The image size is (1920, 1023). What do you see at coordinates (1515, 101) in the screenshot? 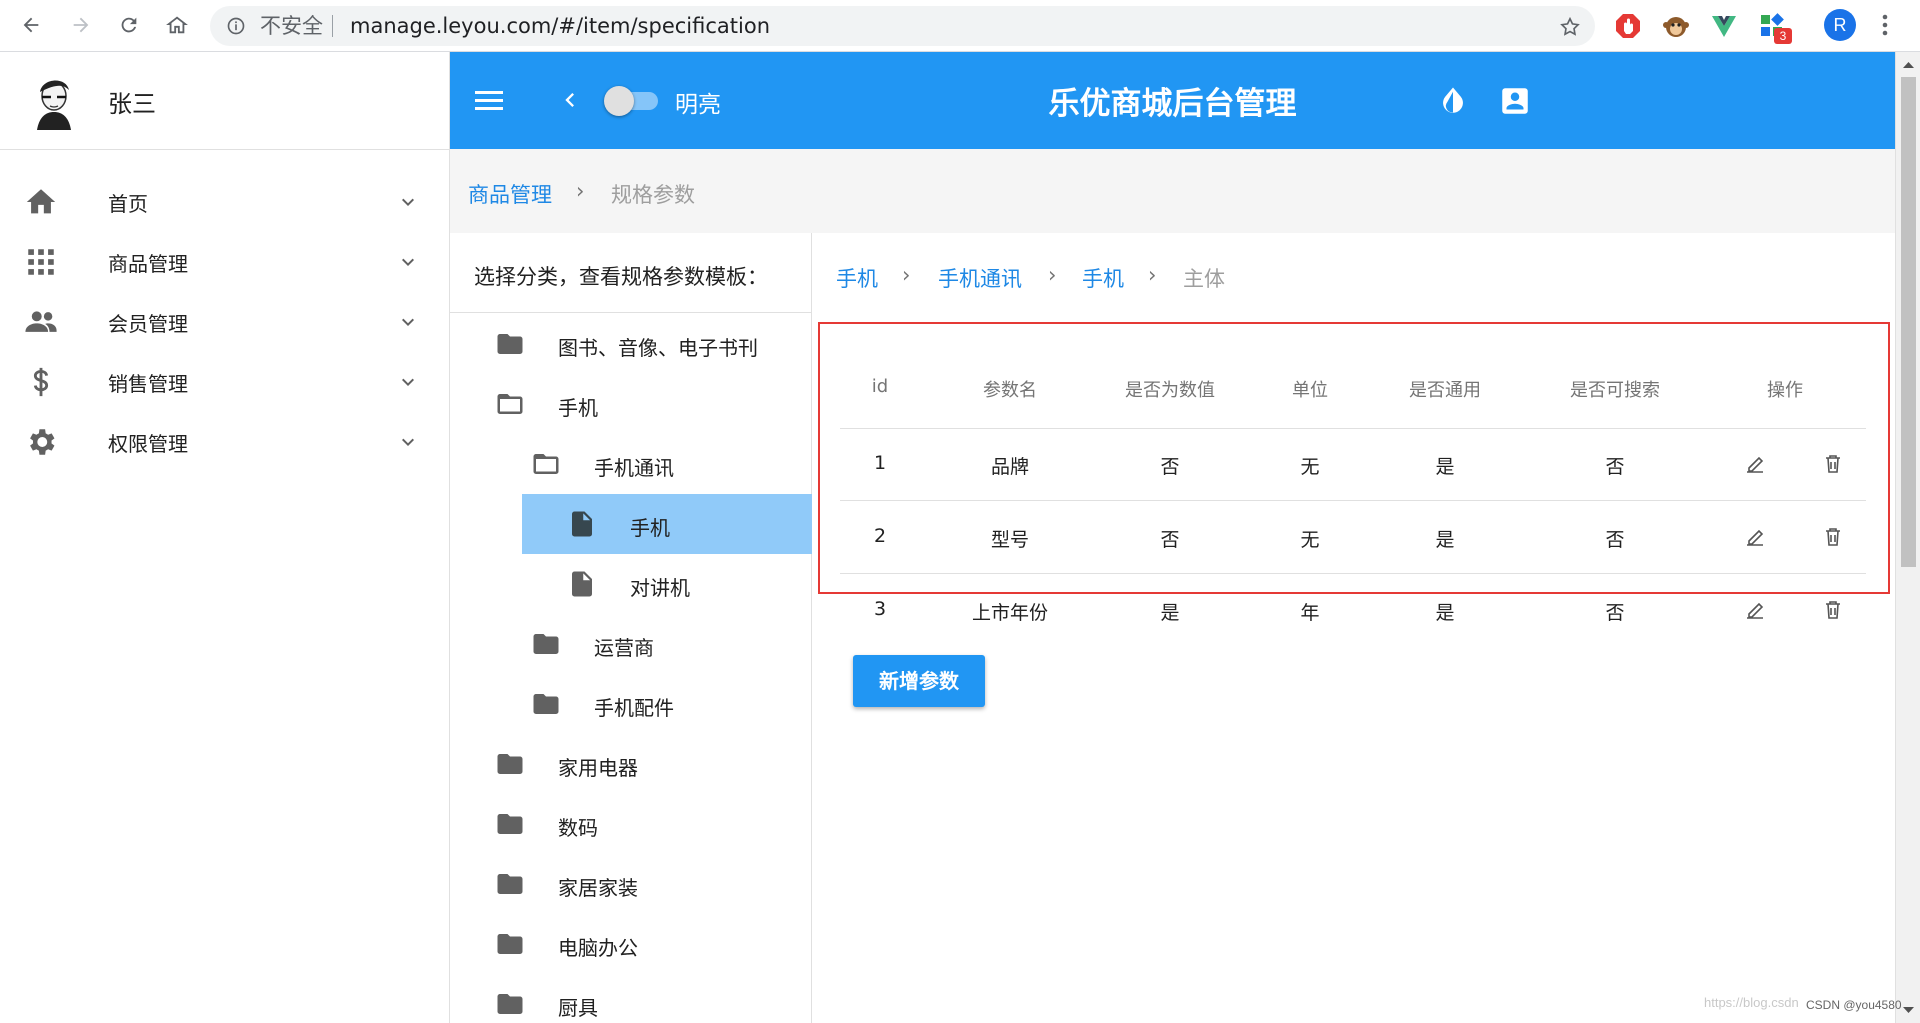
I see `account-box-icon` at bounding box center [1515, 101].